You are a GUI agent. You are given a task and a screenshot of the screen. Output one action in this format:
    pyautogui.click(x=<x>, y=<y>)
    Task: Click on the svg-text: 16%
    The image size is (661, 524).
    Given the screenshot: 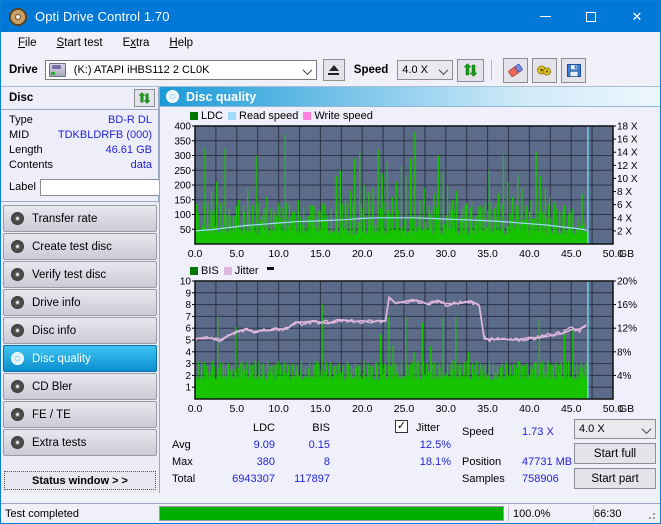 What is the action you would take?
    pyautogui.click(x=627, y=305)
    